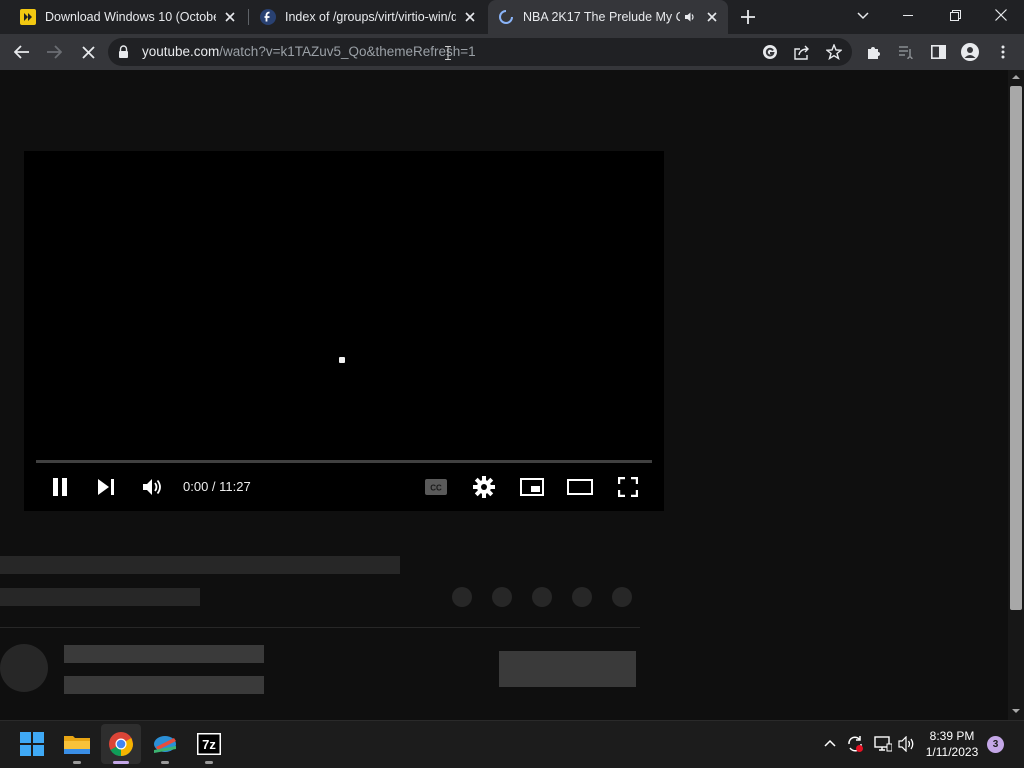  I want to click on speaker-audio-icon, so click(690, 17).